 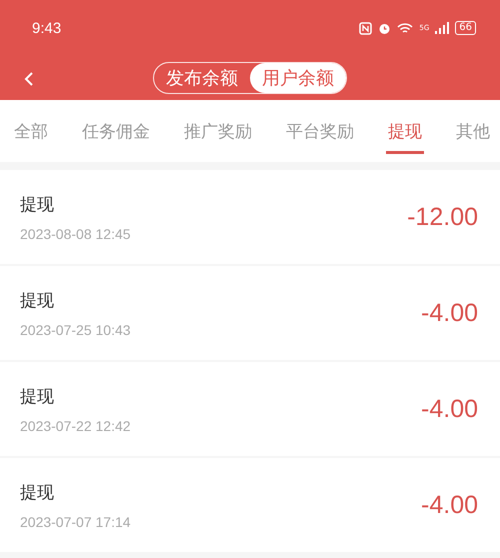 What do you see at coordinates (298, 78) in the screenshot?
I see `segment-tab: 用户余额` at bounding box center [298, 78].